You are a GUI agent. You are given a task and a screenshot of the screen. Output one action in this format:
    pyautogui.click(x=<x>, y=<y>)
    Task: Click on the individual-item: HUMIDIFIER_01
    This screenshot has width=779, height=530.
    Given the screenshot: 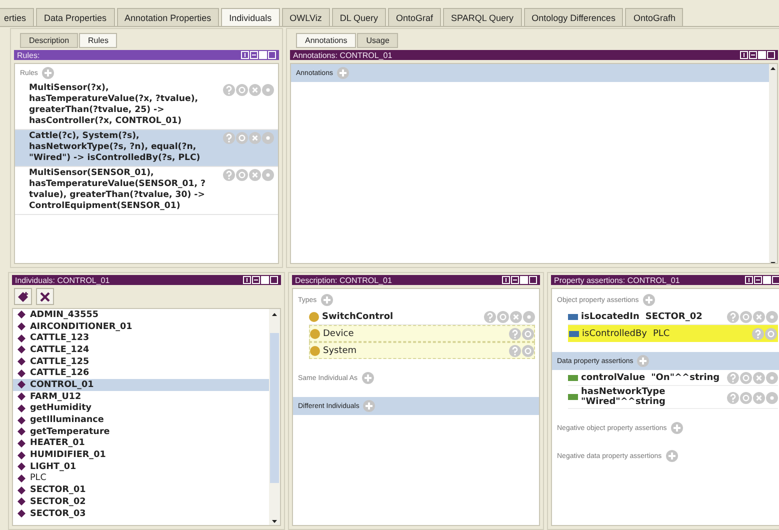 What is the action you would take?
    pyautogui.click(x=141, y=455)
    